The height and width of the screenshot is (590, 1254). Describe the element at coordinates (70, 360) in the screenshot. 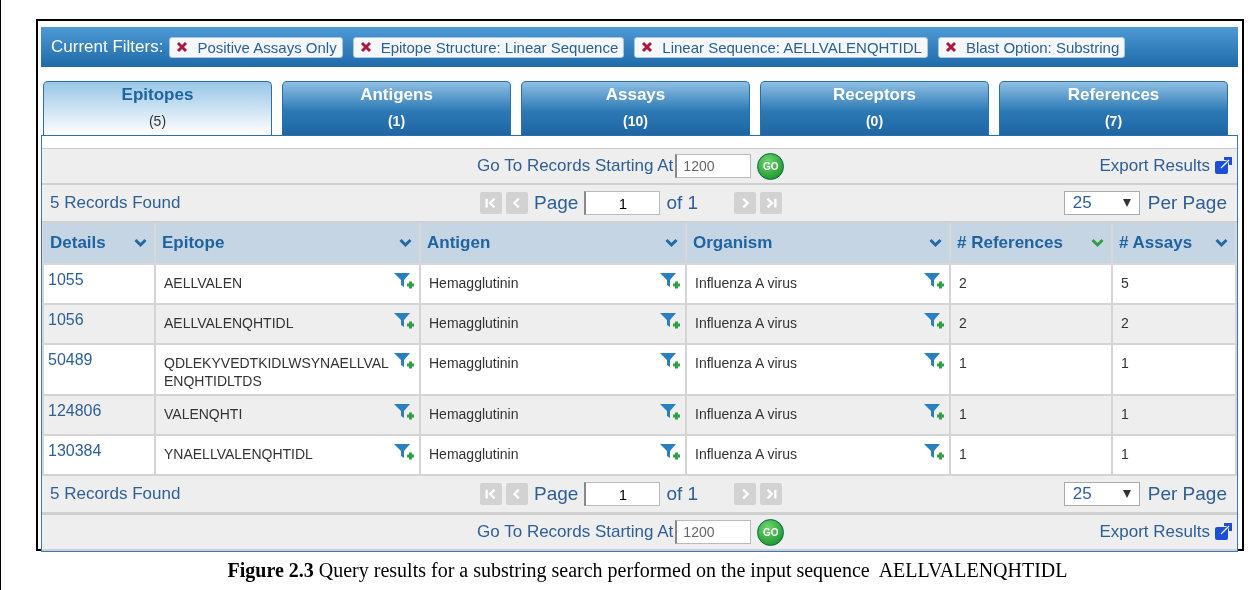

I see `record-id-link: 50489` at that location.